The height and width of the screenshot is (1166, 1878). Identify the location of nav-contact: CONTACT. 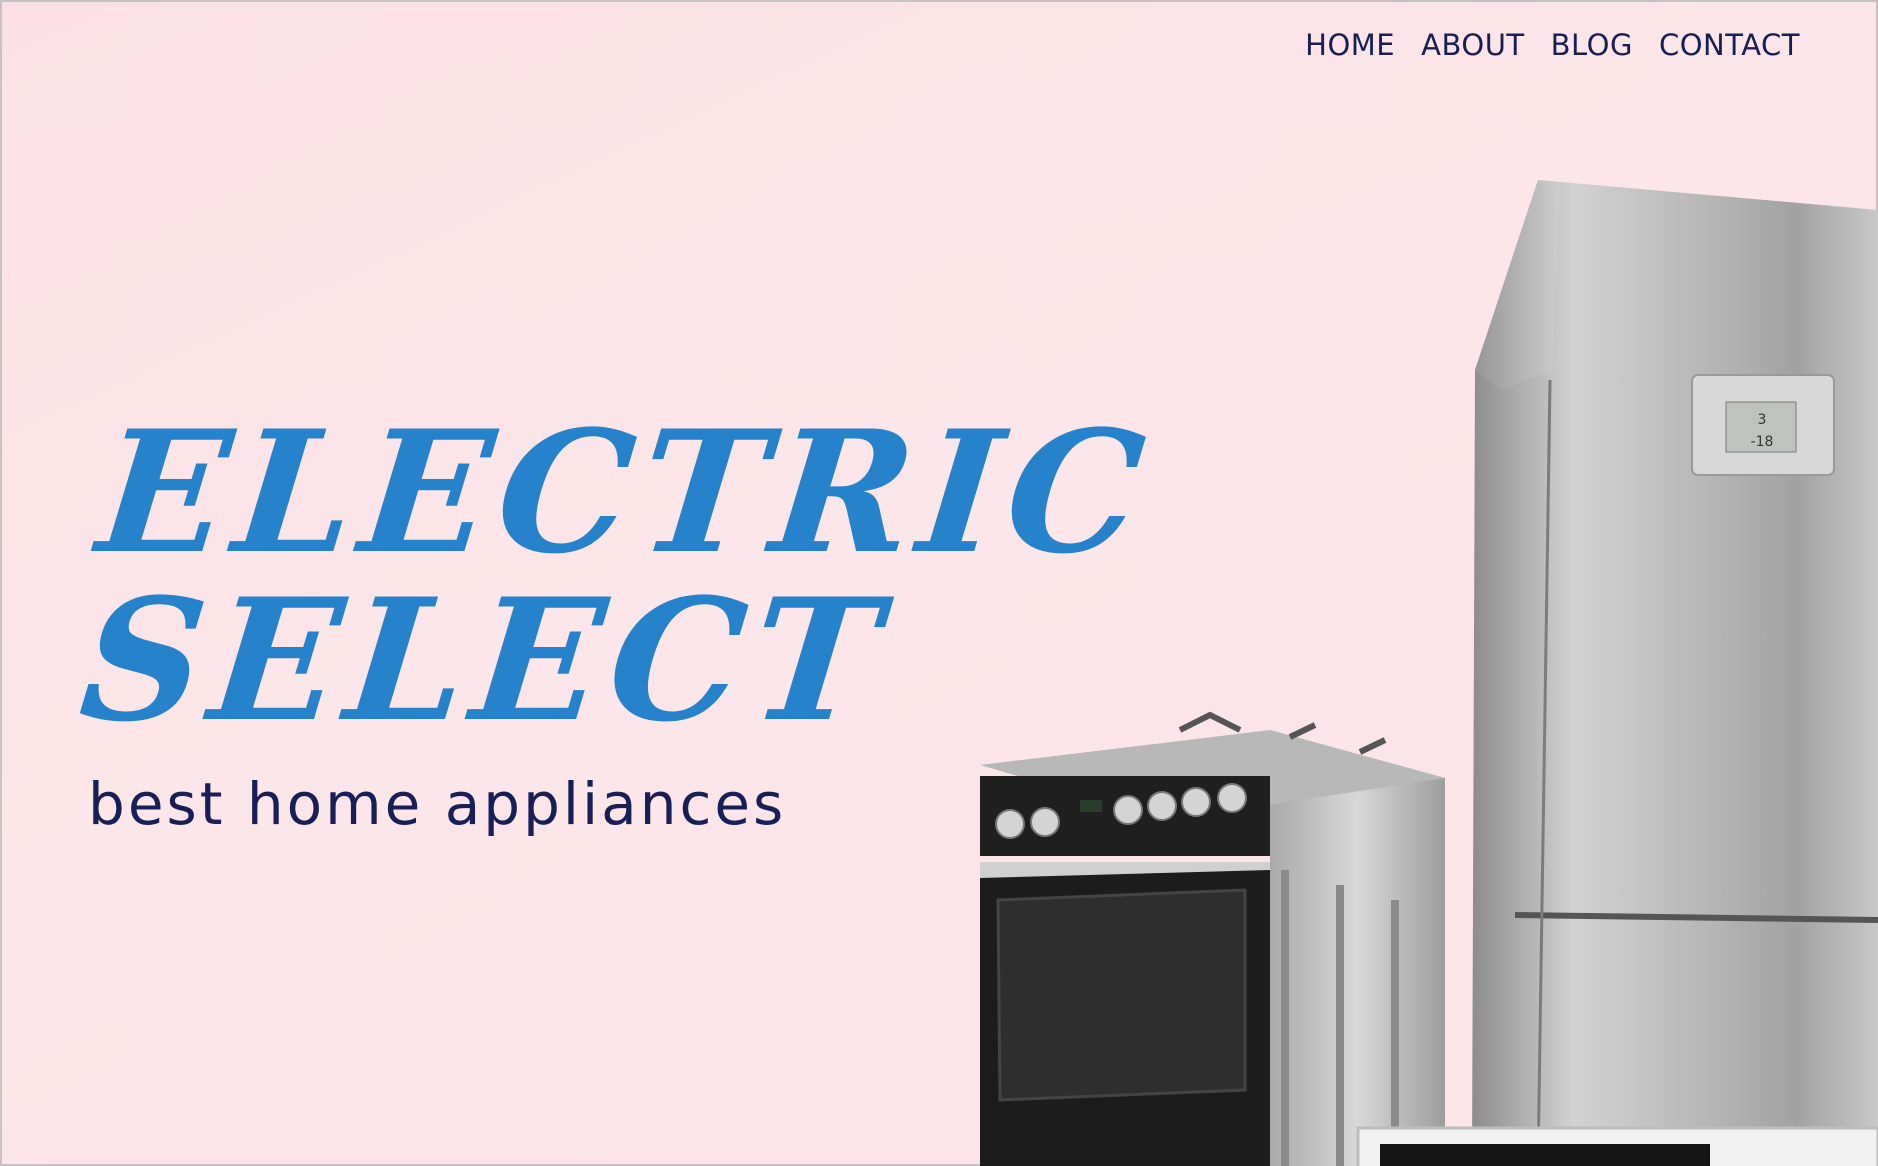
(1729, 45).